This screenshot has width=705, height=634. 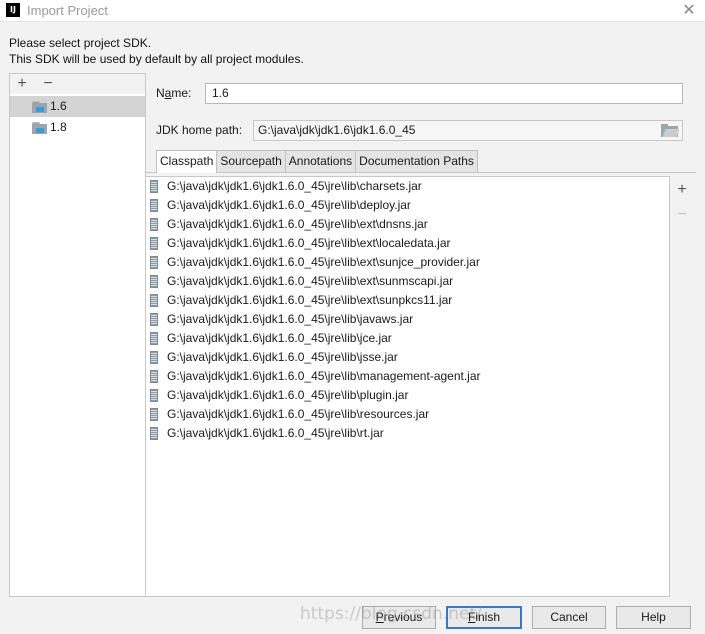 I want to click on finish-button: Finish, so click(x=484, y=617).